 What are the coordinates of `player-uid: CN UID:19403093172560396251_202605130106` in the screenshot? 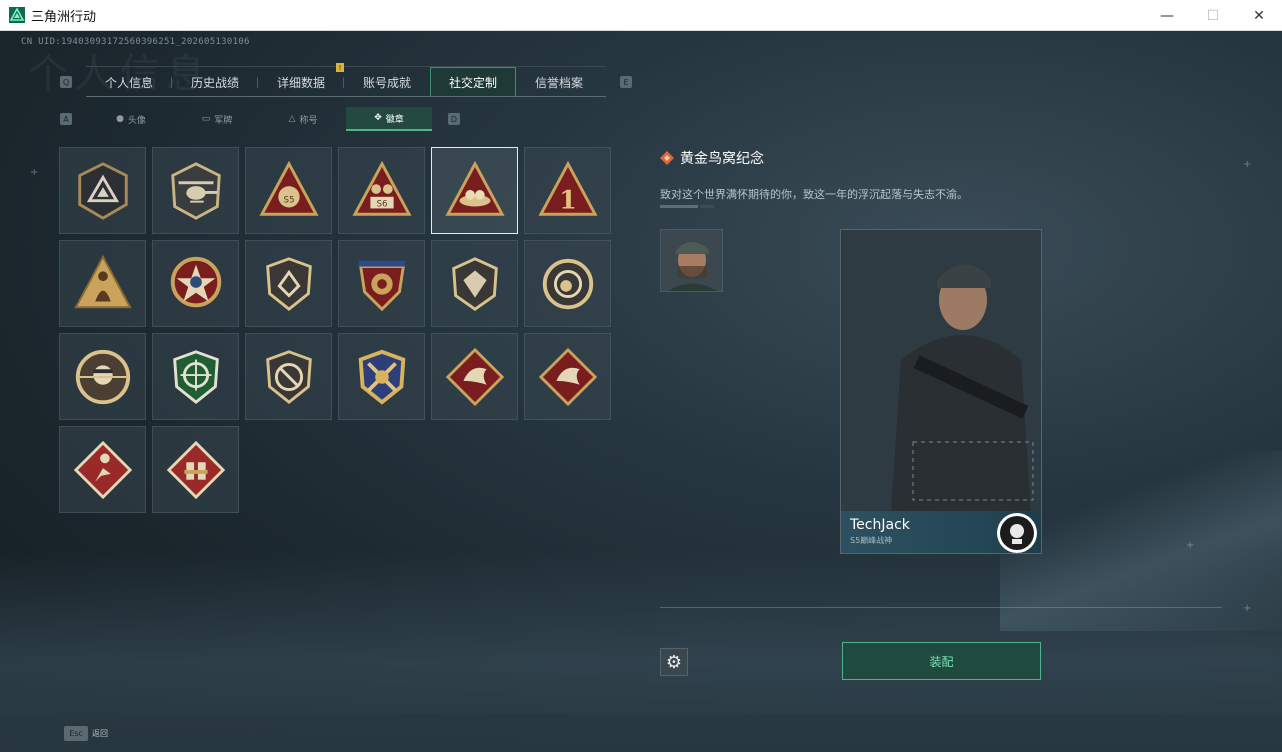 It's located at (135, 42).